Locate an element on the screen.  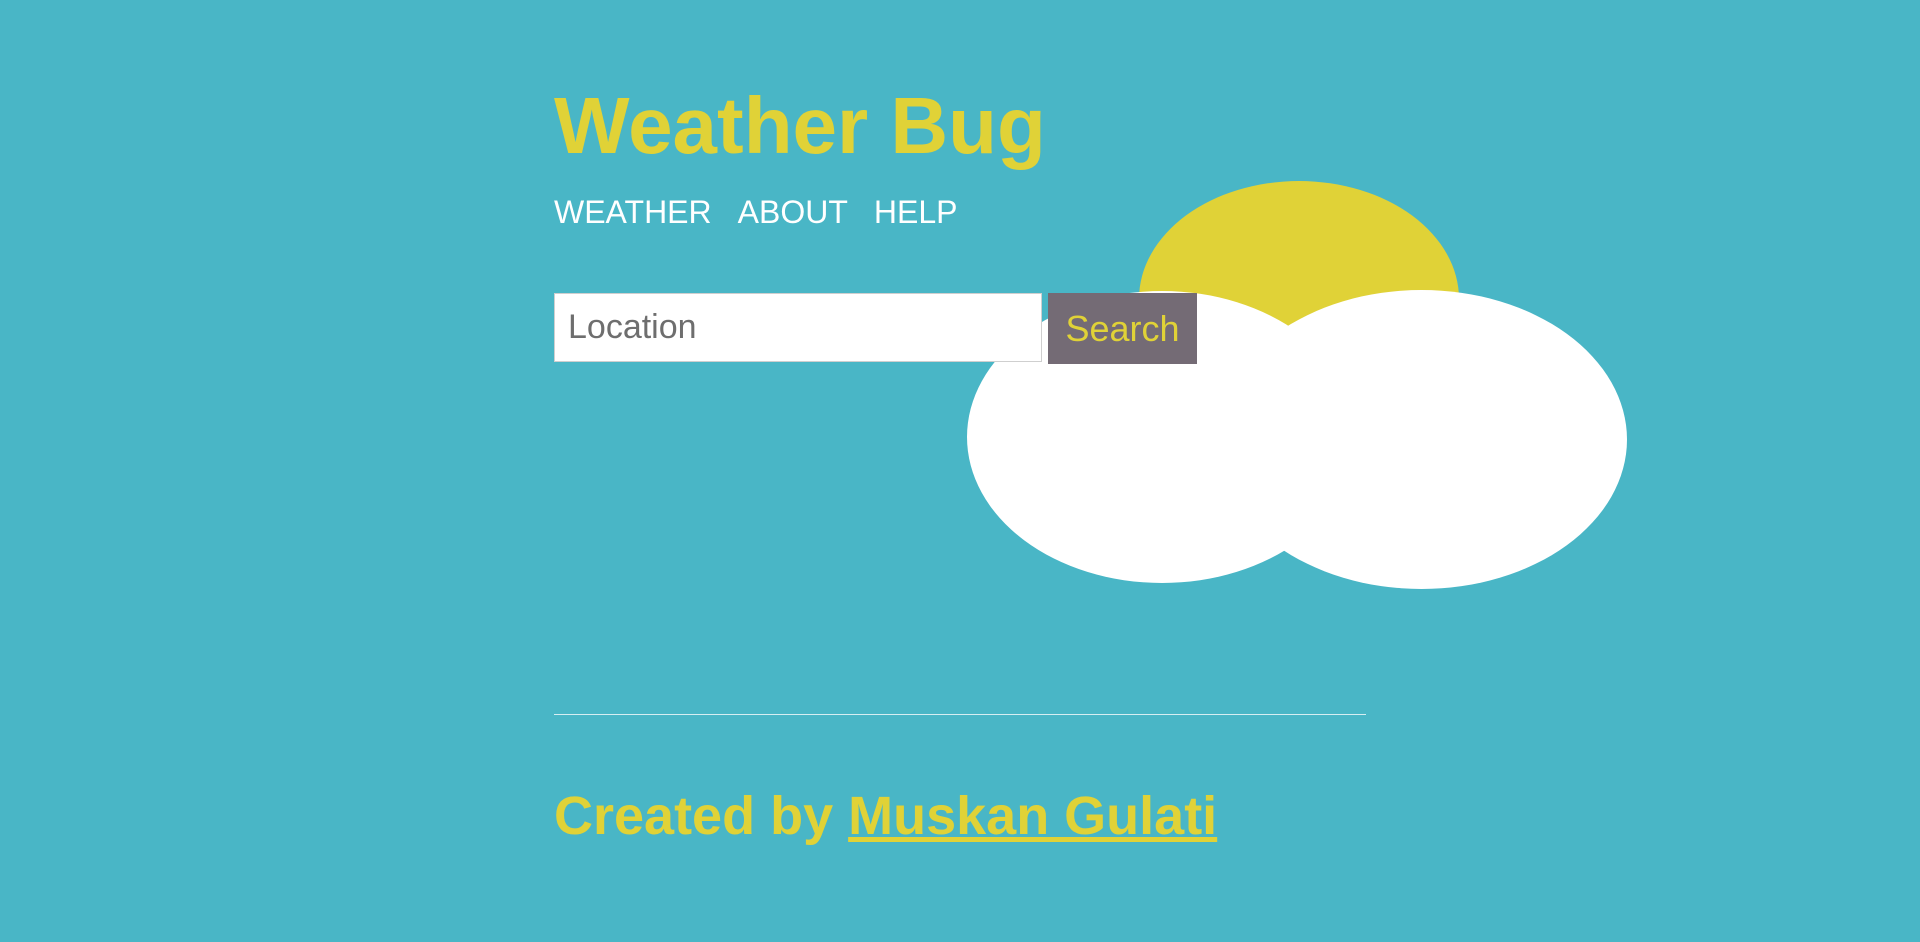
search-button: Search is located at coordinates (1122, 328).